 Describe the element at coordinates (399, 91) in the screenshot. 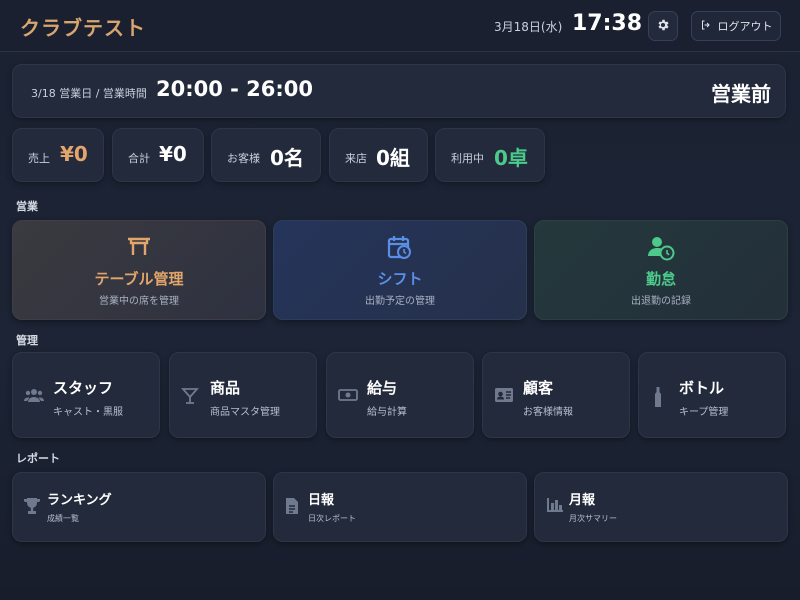

I see `business-hours-card: 3/18 営業日 / 営業時間 20:00 - 26:00 営業前` at that location.